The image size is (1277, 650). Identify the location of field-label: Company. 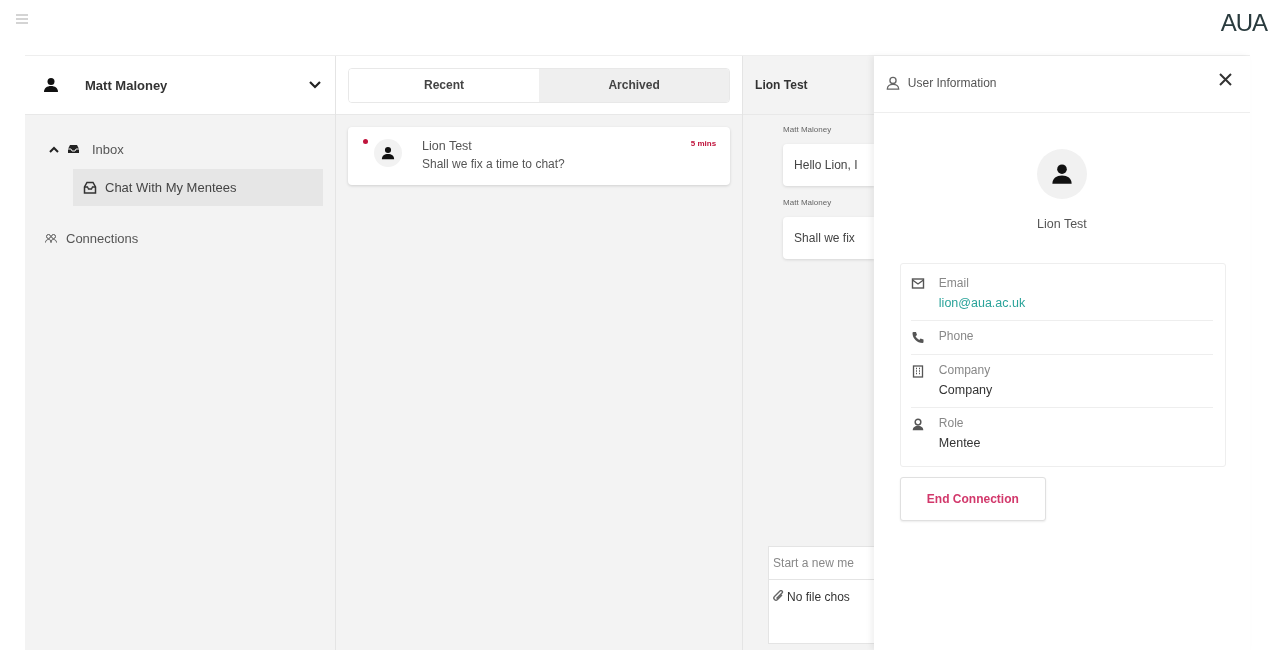
(965, 370).